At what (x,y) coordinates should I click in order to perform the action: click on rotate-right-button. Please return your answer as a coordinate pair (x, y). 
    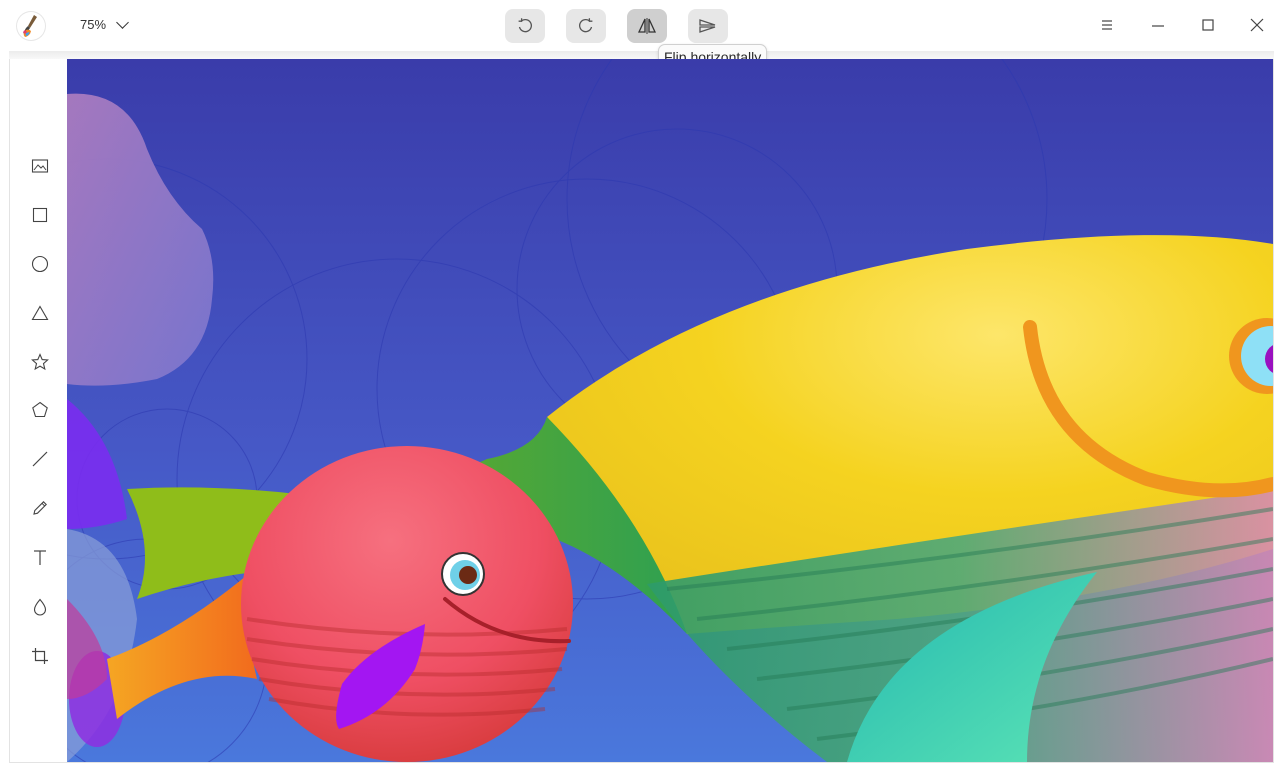
    Looking at the image, I should click on (586, 26).